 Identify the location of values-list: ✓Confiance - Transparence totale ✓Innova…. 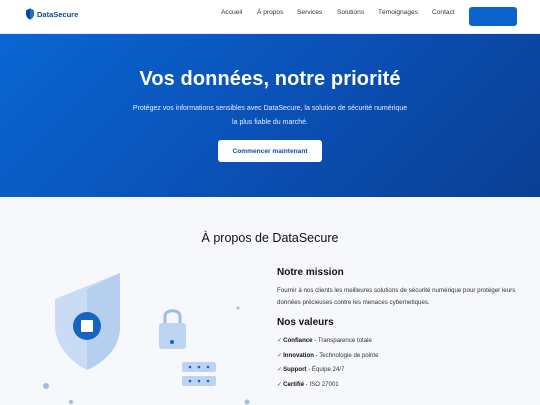
(328, 363).